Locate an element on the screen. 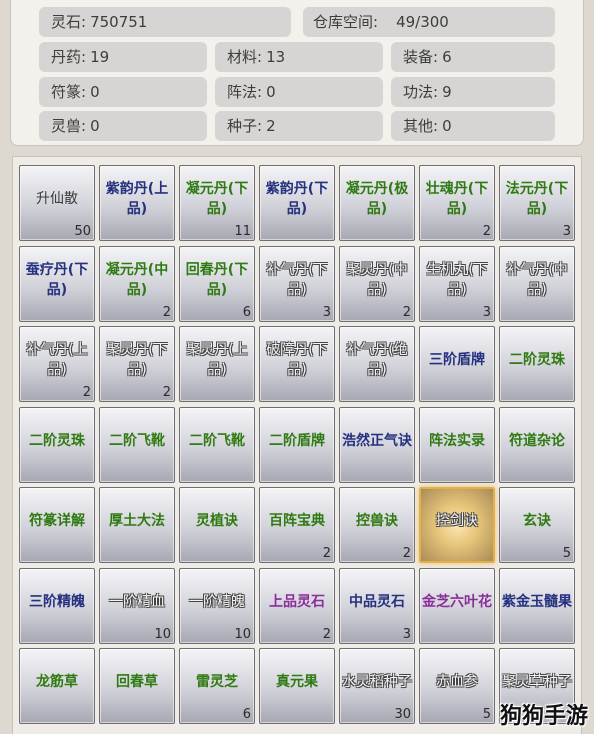  item-name: 二阶盾牌 is located at coordinates (297, 441).